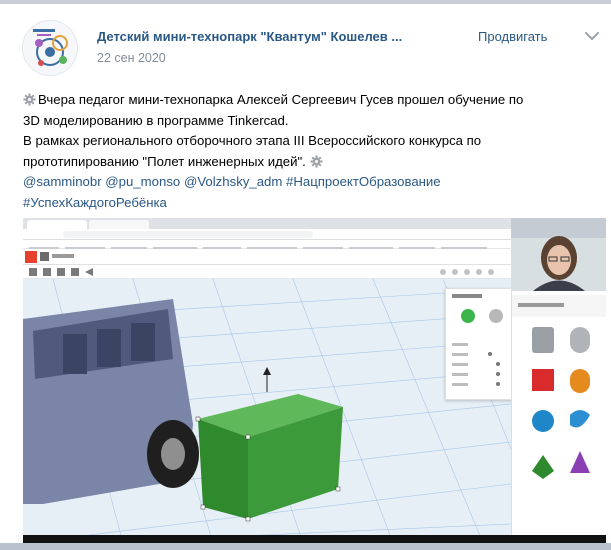 The image size is (611, 550). Describe the element at coordinates (363, 181) in the screenshot. I see `hashtag-natsproekt: #НацпроектОбразование` at that location.